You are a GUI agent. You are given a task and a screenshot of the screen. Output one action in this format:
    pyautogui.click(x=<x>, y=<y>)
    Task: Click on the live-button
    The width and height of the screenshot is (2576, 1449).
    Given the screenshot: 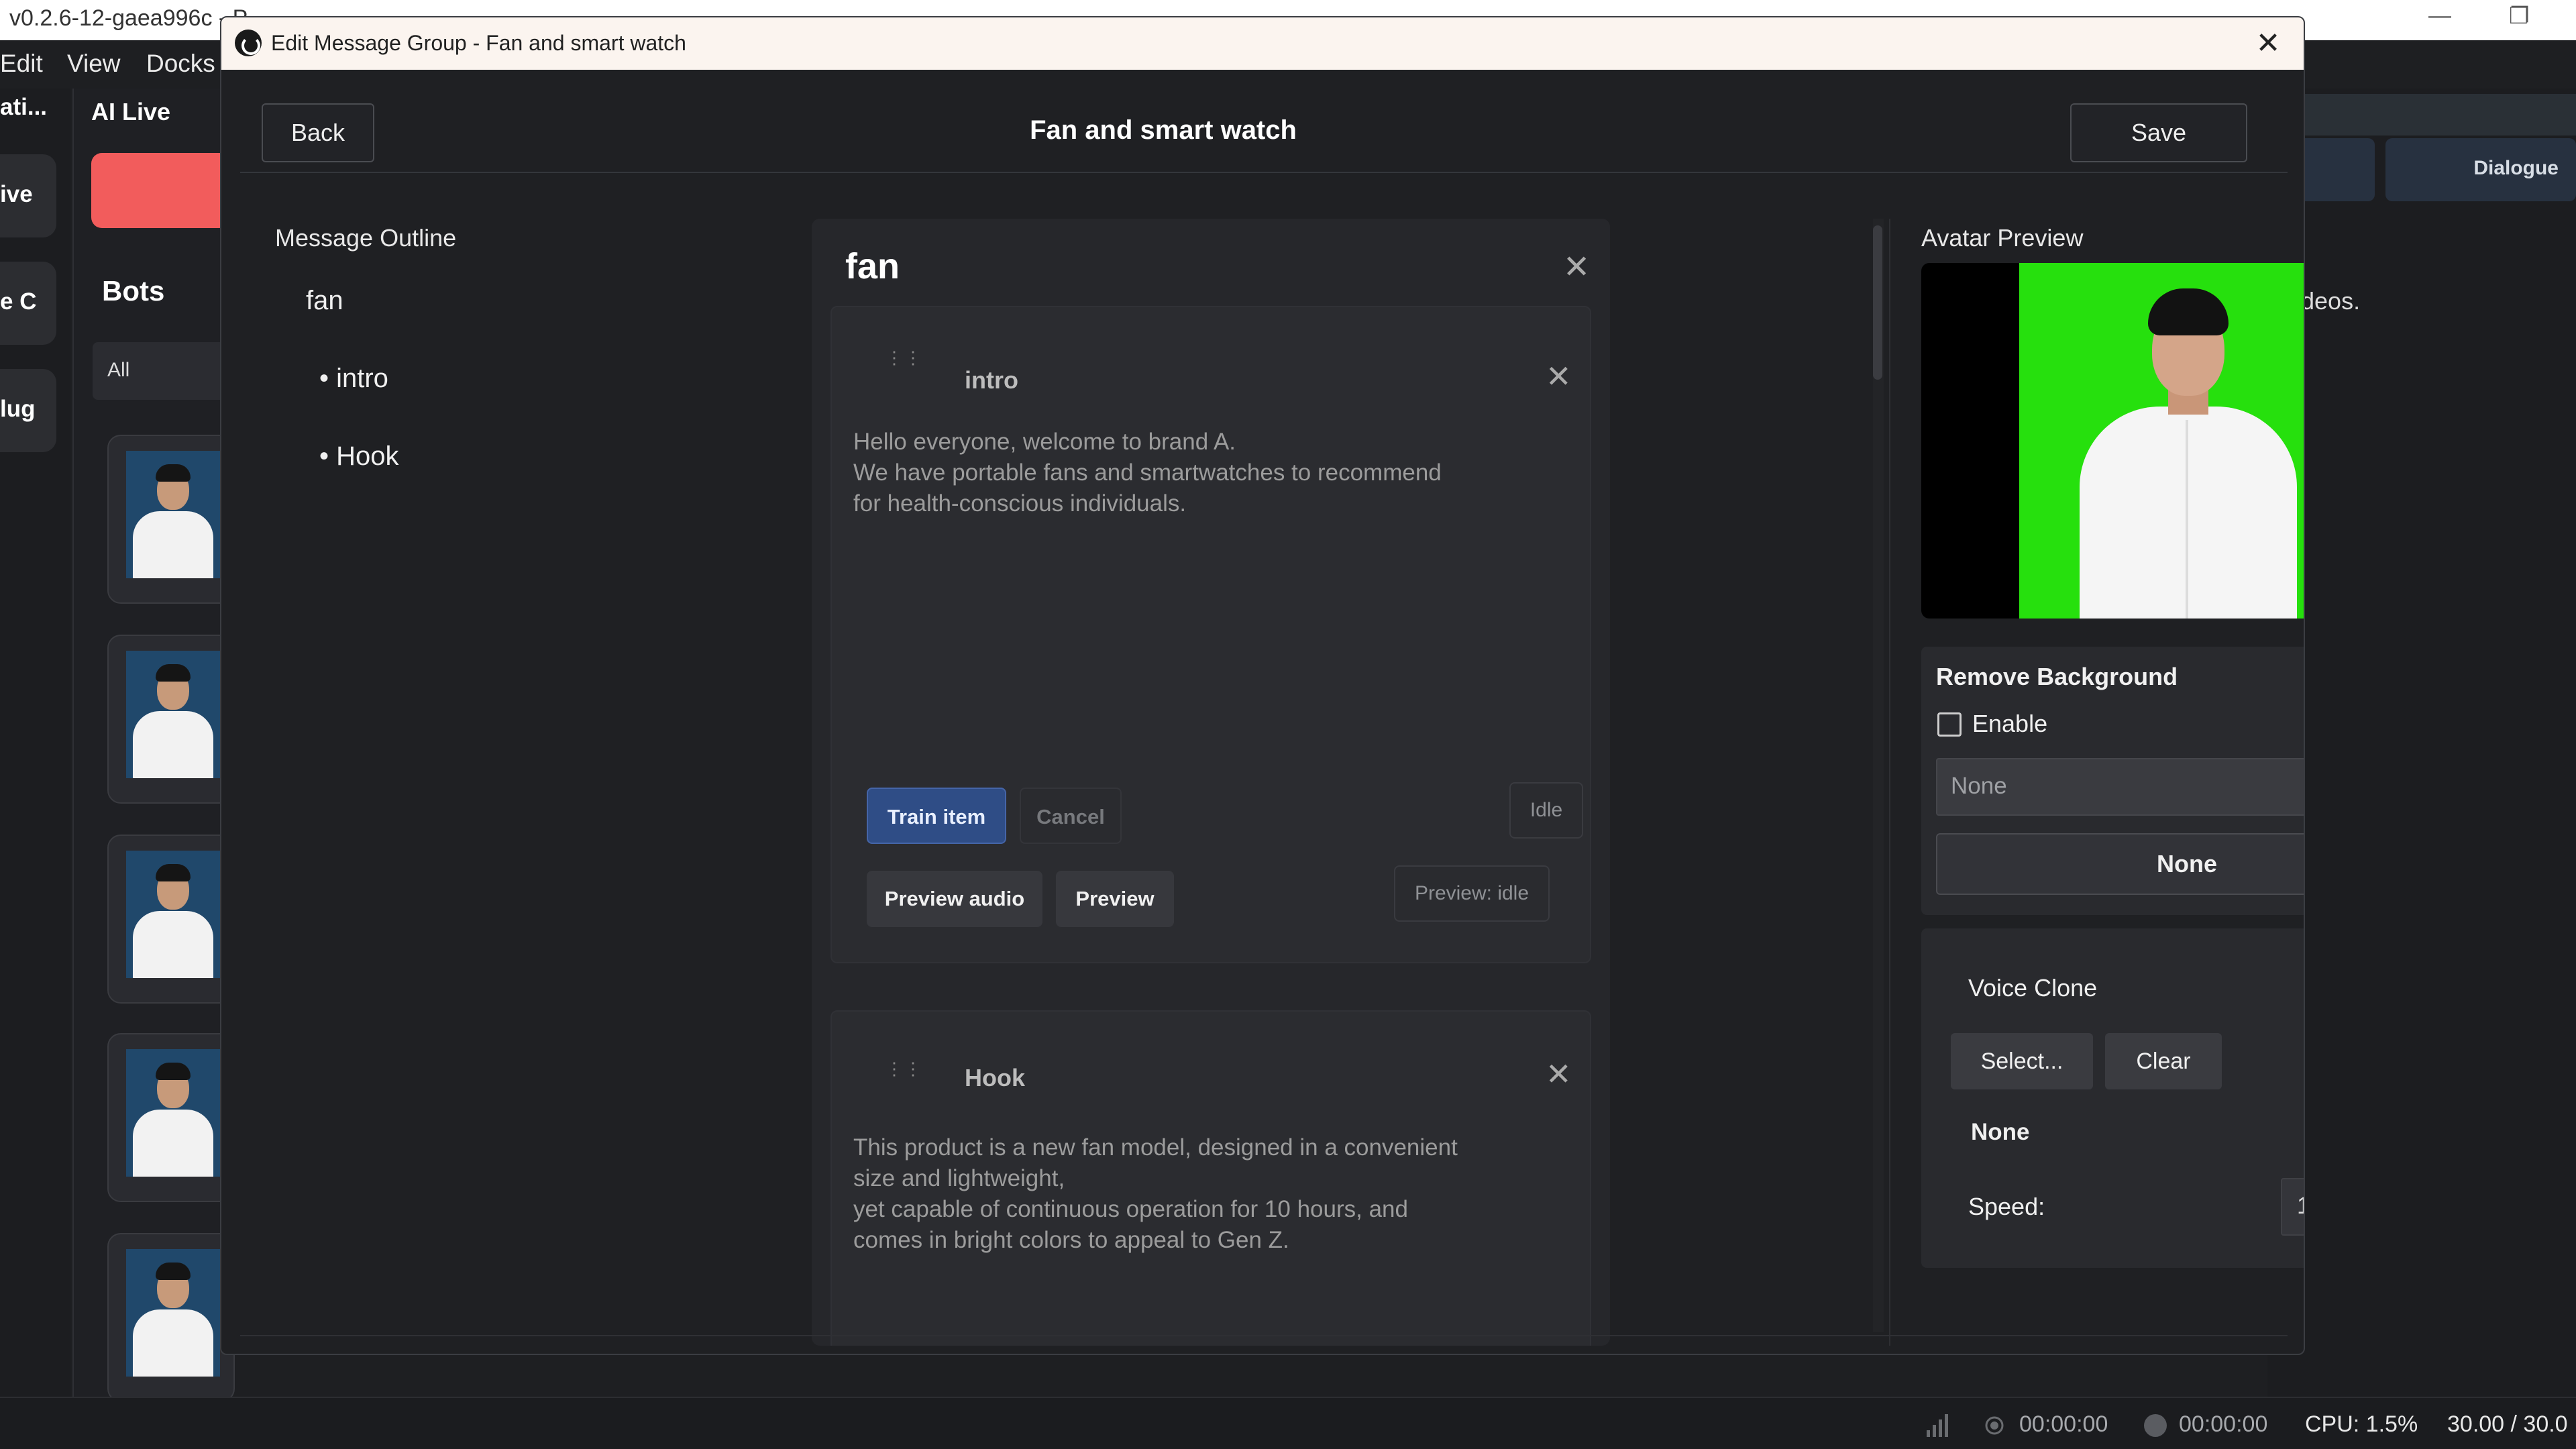 What is the action you would take?
    pyautogui.click(x=161, y=190)
    